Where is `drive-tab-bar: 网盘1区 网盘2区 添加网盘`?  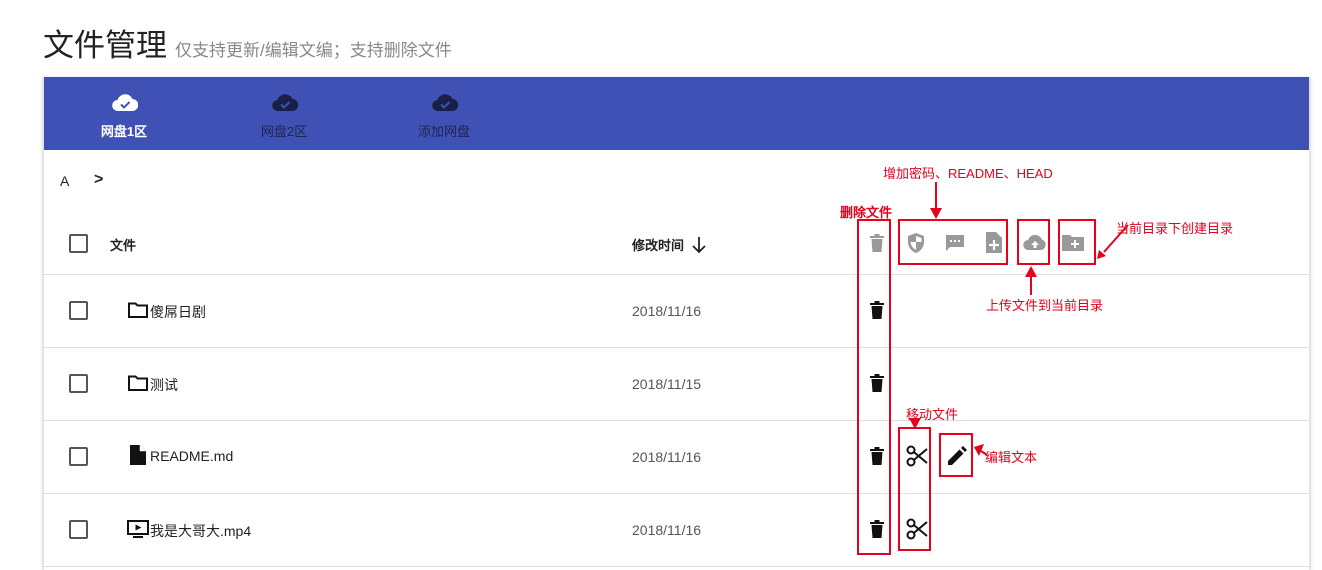 drive-tab-bar: 网盘1区 网盘2区 添加网盘 is located at coordinates (676, 113).